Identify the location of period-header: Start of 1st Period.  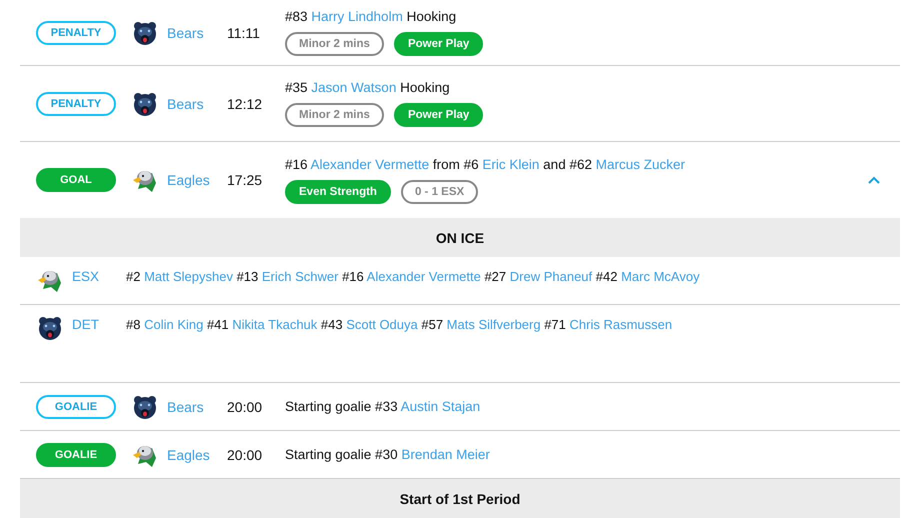
(460, 498).